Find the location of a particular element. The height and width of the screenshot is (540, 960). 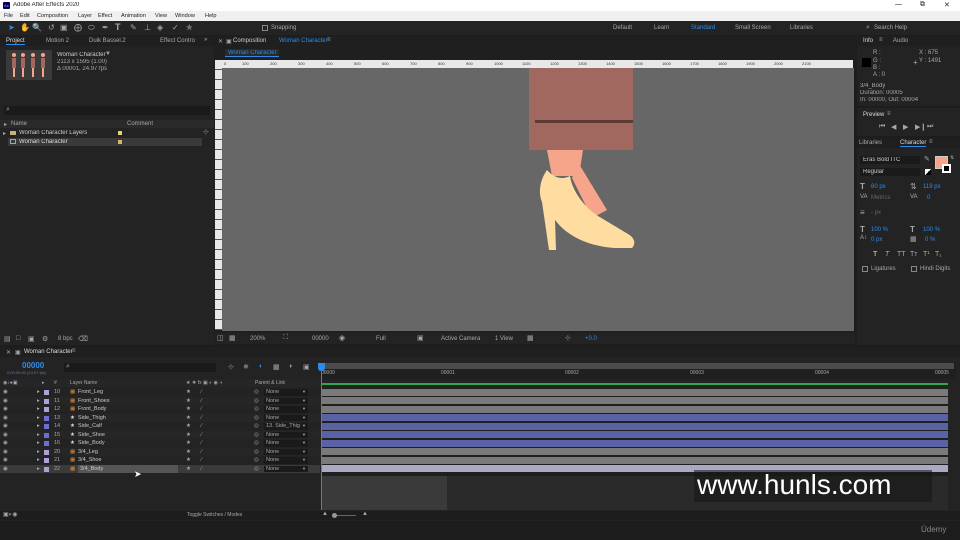

roto-brush-tool-icon: ✓ is located at coordinates (175, 27).